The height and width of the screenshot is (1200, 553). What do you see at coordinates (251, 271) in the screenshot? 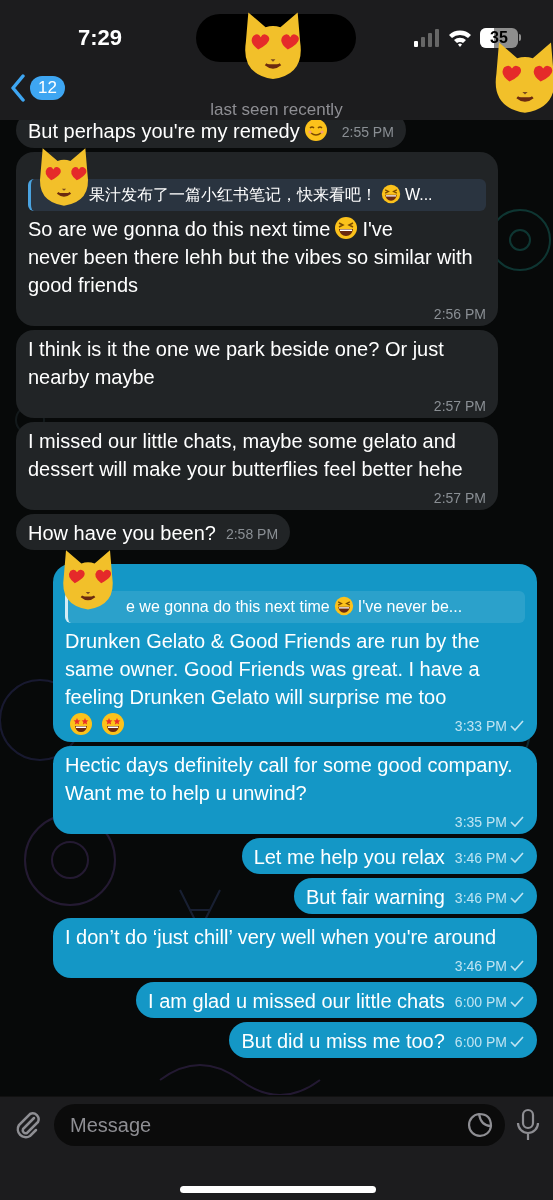
I see `message-text: never been there lehh but the vibes so similar with good friends` at bounding box center [251, 271].